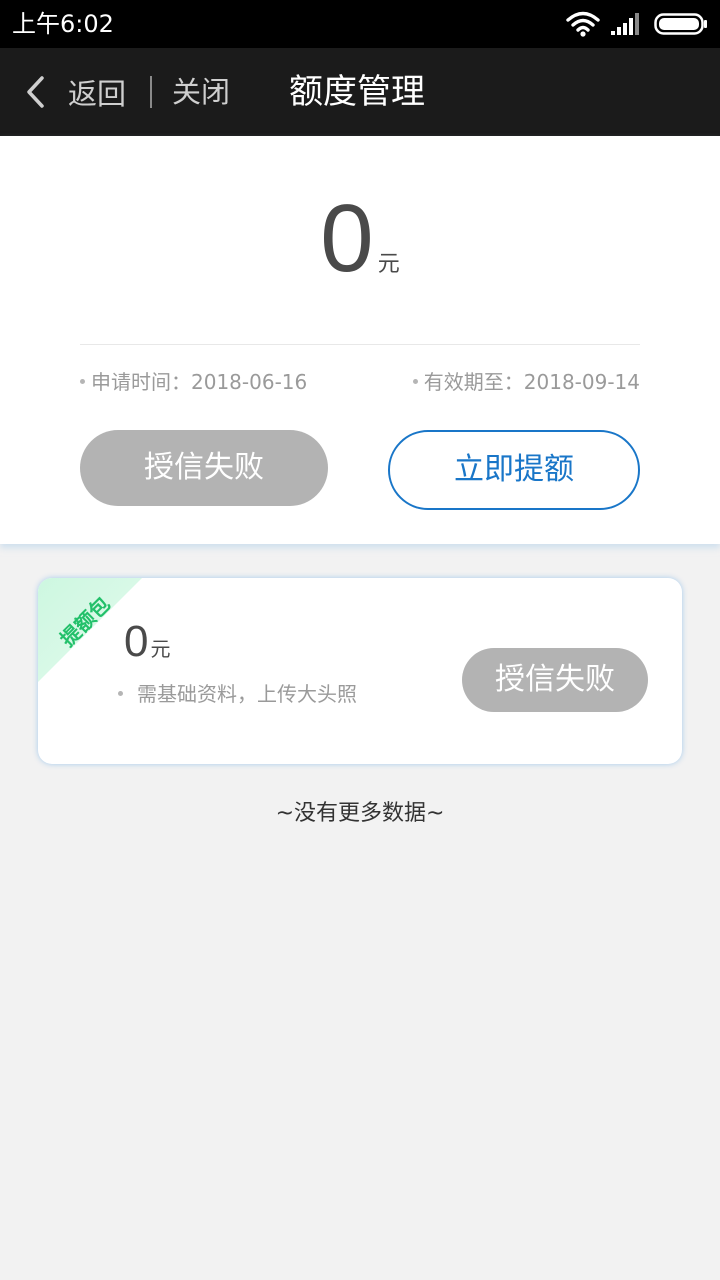  What do you see at coordinates (583, 24) in the screenshot?
I see `wifi-icon` at bounding box center [583, 24].